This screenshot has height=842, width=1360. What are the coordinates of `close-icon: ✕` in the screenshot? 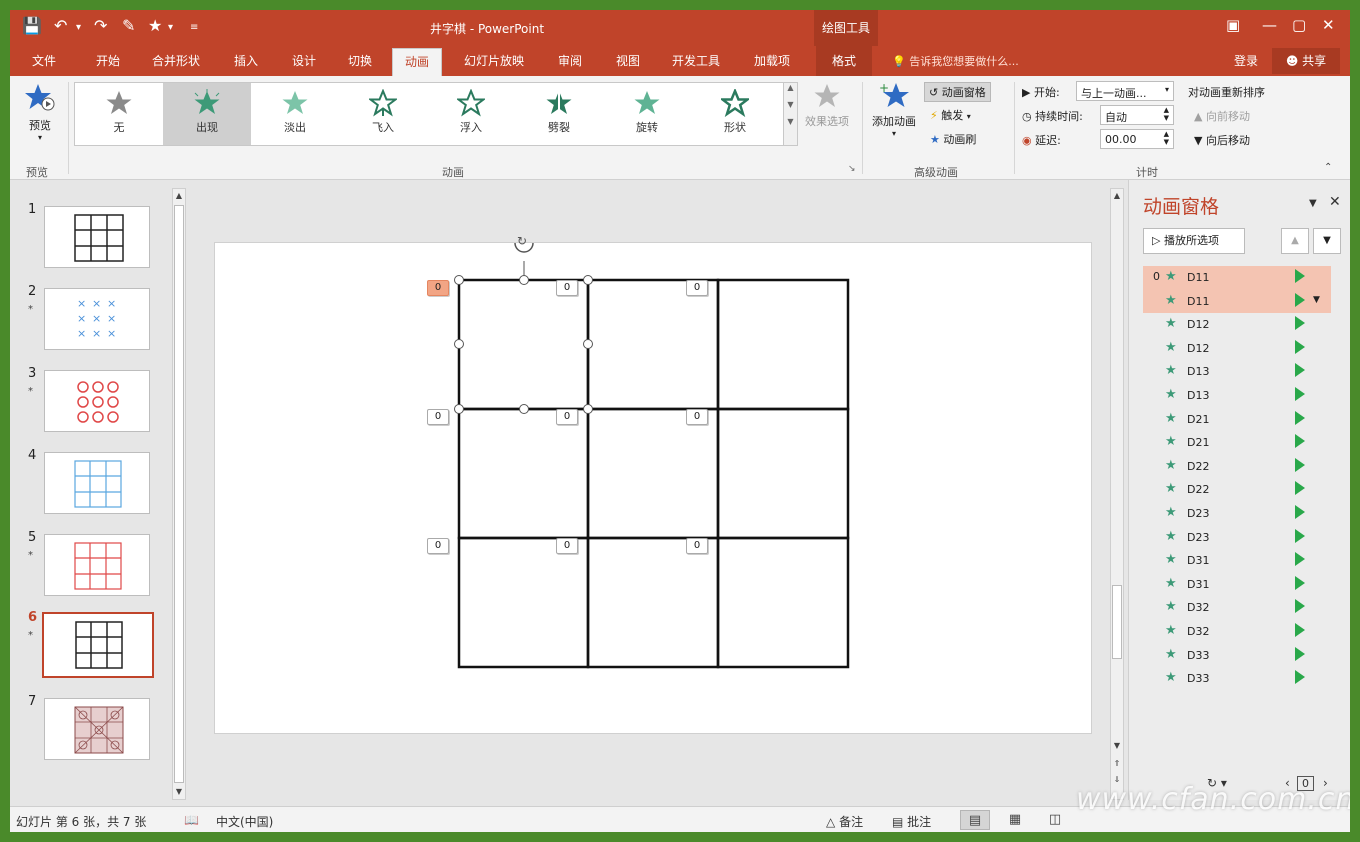 It's located at (1328, 25).